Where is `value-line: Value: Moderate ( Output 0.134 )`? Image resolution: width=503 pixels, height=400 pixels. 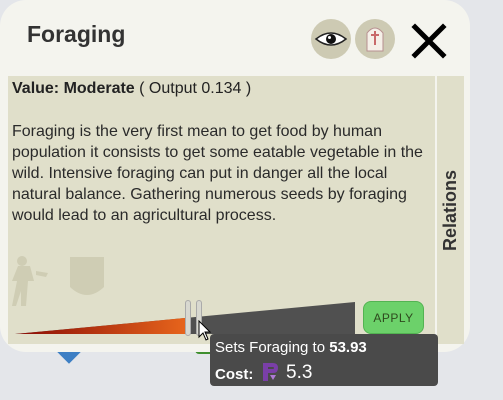
value-line: Value: Moderate ( Output 0.134 ) is located at coordinates (131, 89).